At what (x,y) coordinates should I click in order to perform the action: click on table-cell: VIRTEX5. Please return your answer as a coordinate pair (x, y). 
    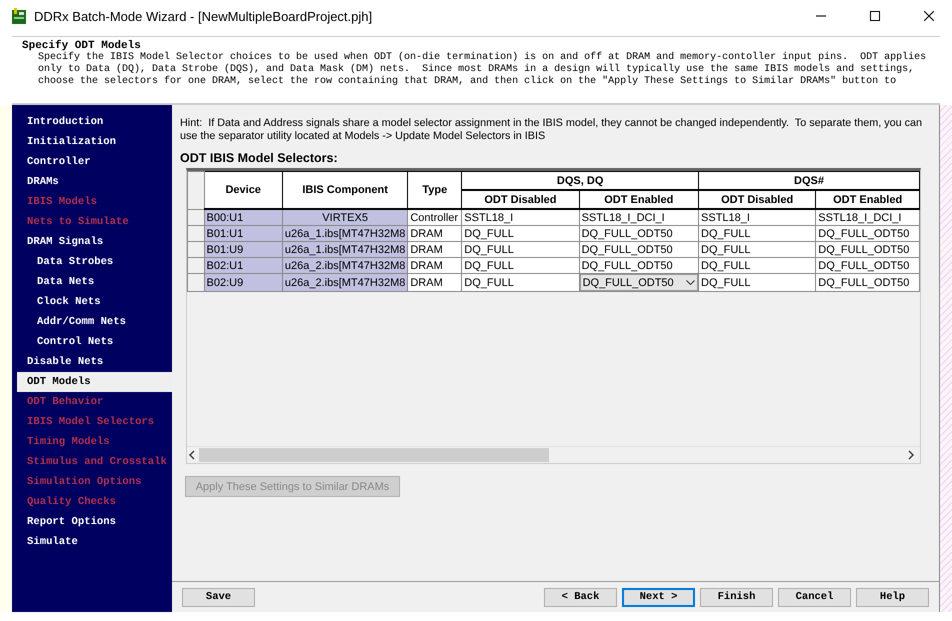
    Looking at the image, I should click on (345, 217).